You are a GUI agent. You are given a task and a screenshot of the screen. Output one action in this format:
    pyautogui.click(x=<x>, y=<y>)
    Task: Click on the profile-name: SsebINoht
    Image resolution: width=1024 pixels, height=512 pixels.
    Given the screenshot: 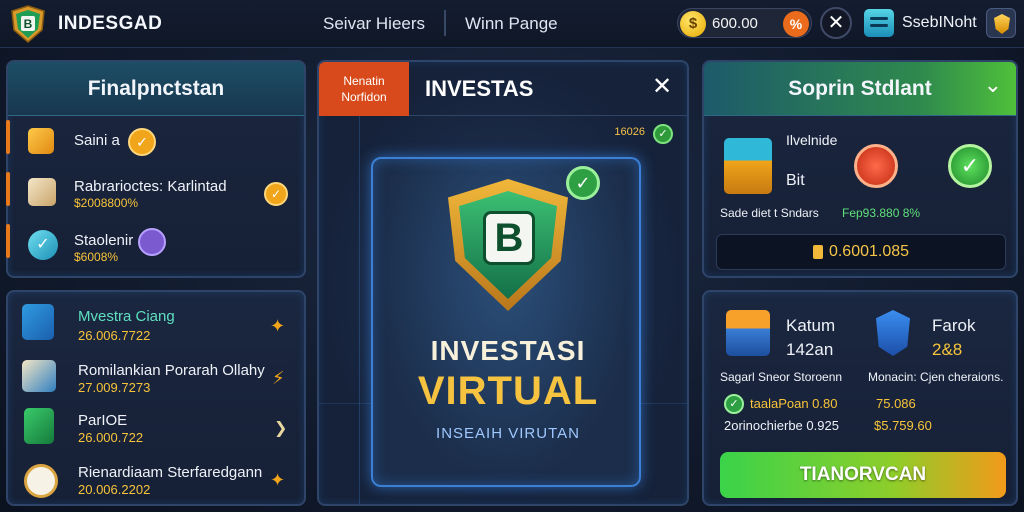 What is the action you would take?
    pyautogui.click(x=939, y=23)
    